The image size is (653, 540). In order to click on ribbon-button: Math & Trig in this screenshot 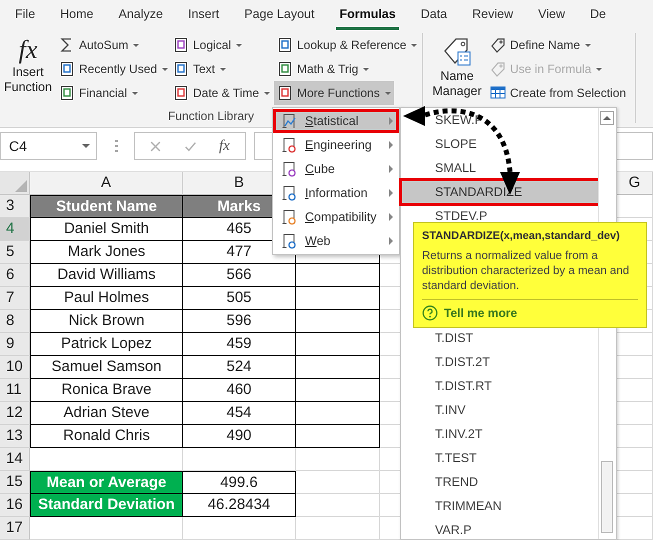, I will do `click(323, 69)`.